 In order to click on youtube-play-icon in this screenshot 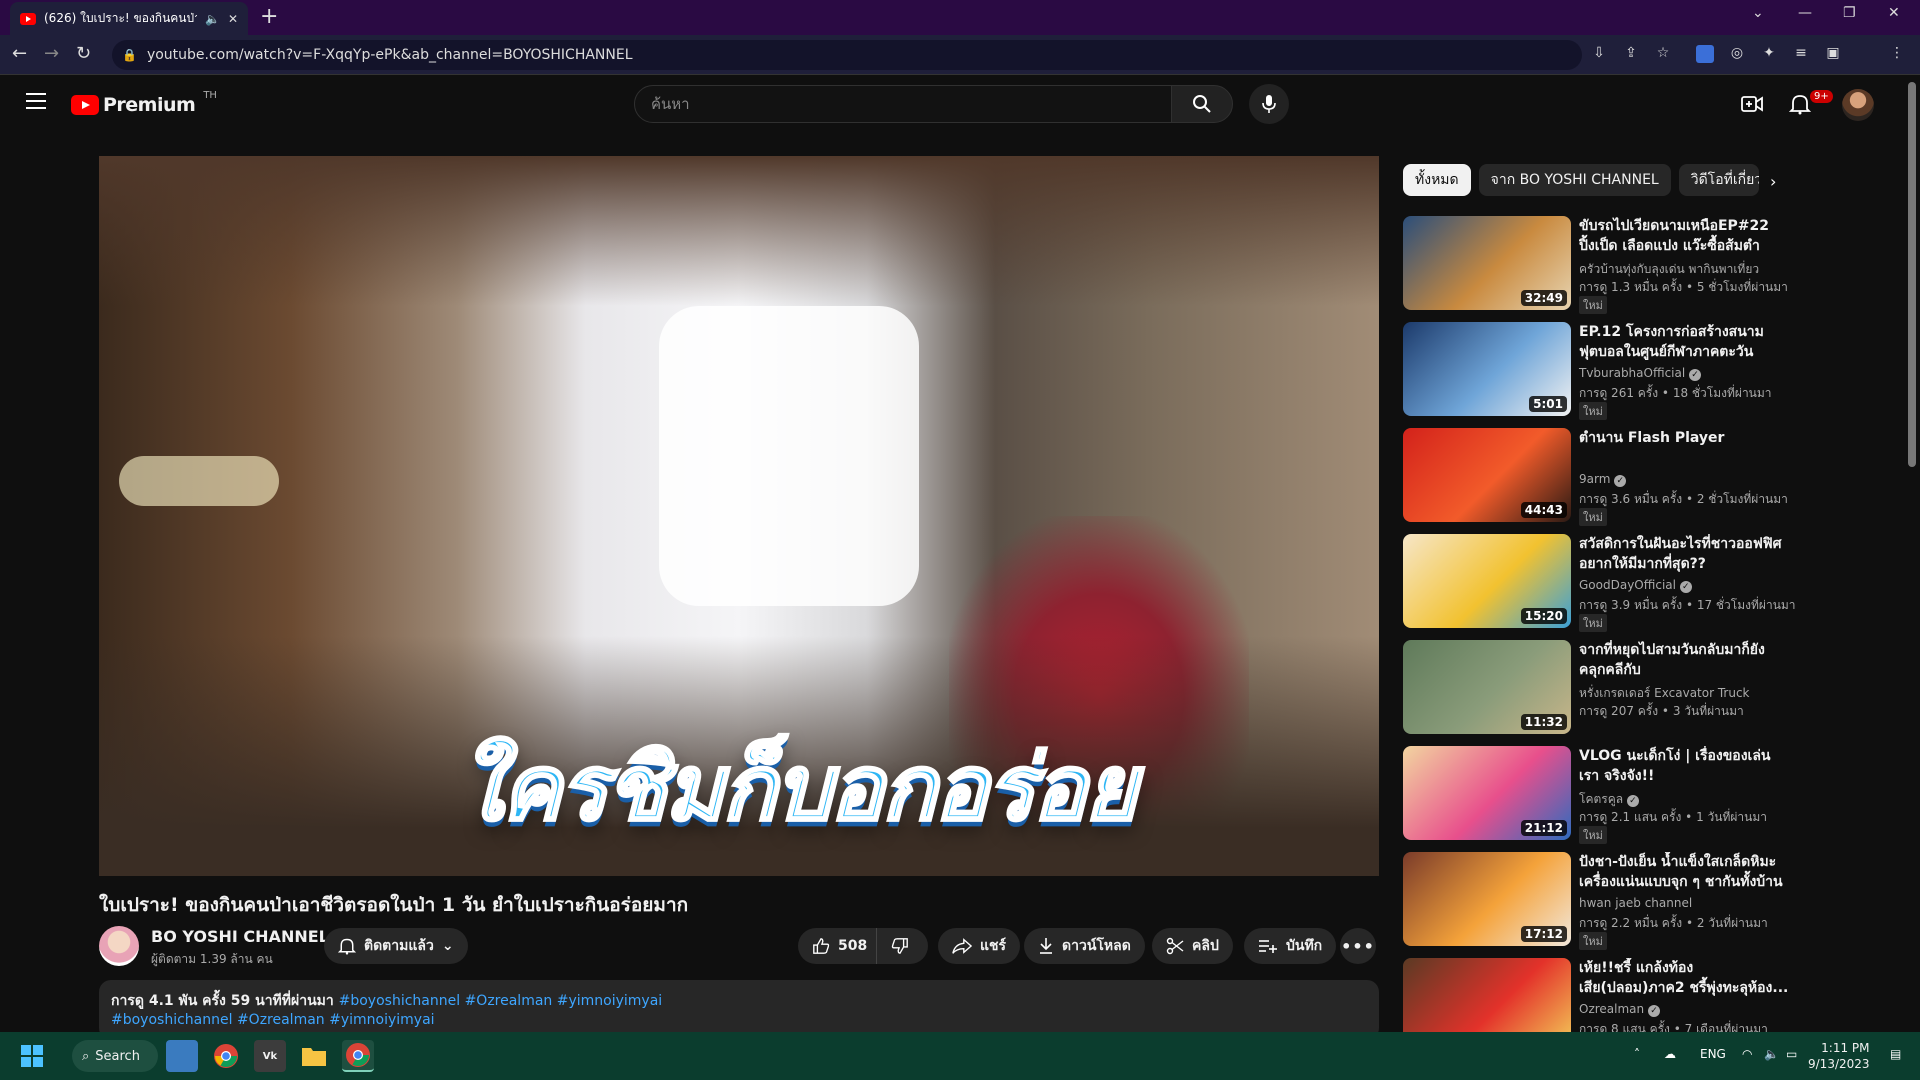, I will do `click(85, 105)`.